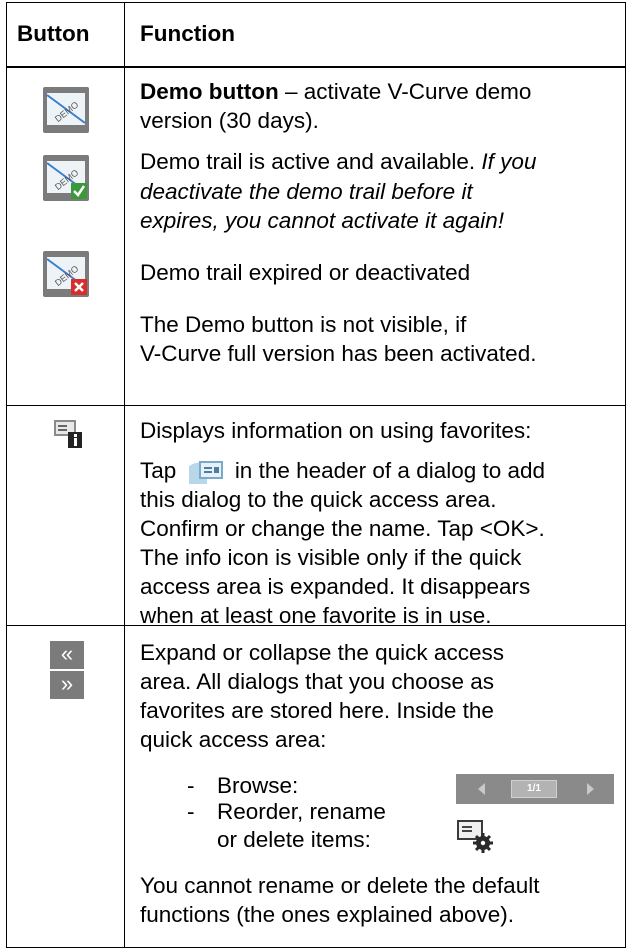 This screenshot has height=952, width=634. What do you see at coordinates (294, 839) in the screenshot?
I see `qa-reorder-line2: or delete items:` at bounding box center [294, 839].